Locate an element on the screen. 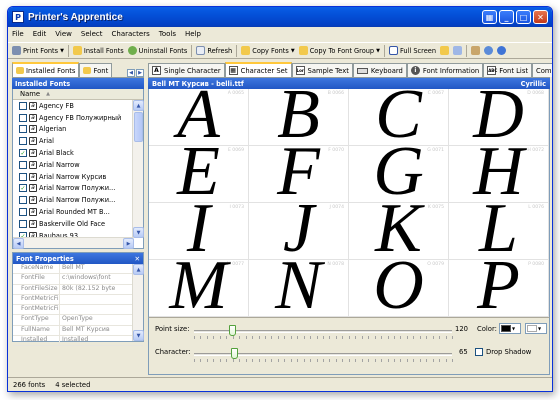  copy-fonts-label: Copy Fonts is located at coordinates (270, 50).